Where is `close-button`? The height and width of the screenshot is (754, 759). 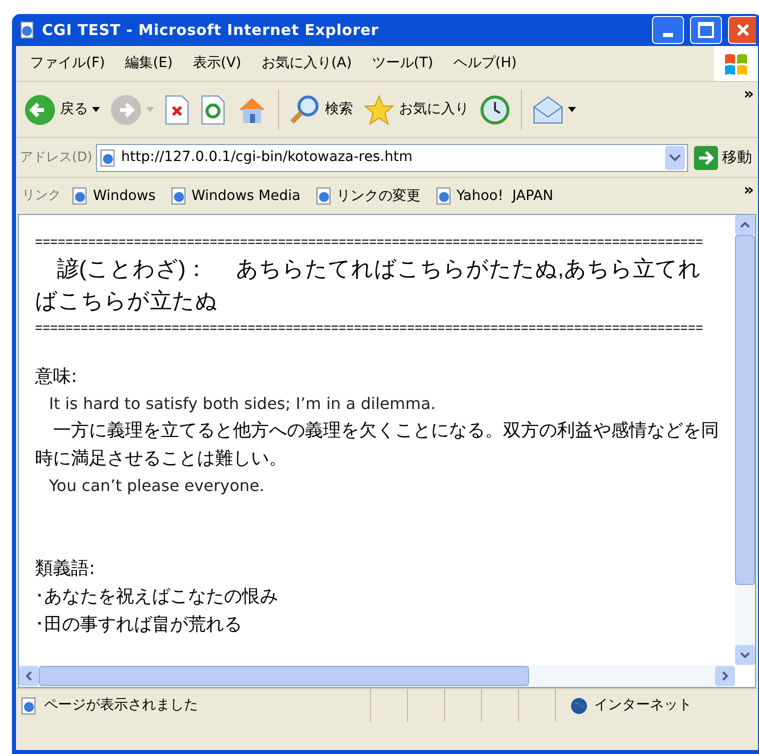
close-button is located at coordinates (742, 30).